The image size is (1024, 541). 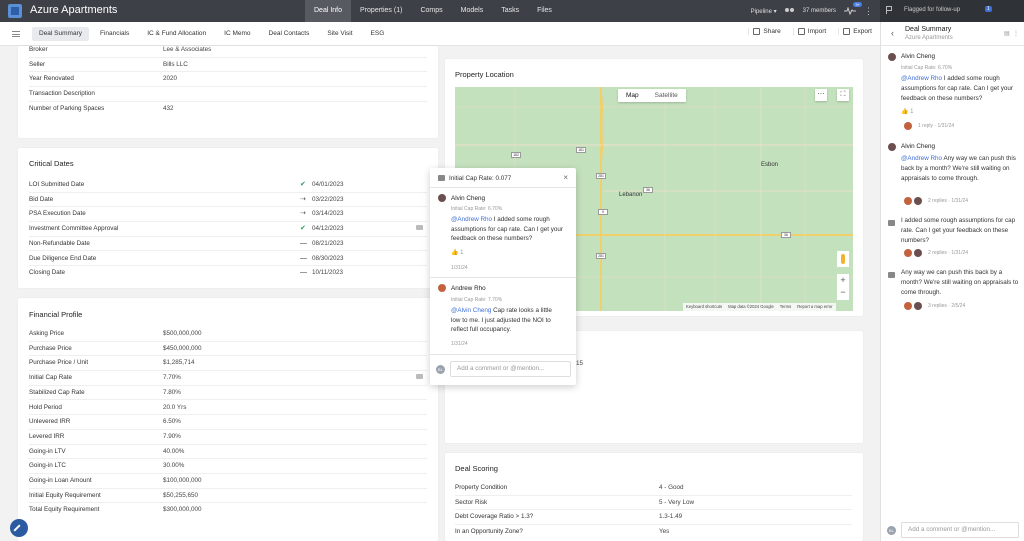 What do you see at coordinates (494, 517) in the screenshot?
I see `row-label: Debt Coverage Ratio > 1.3?` at bounding box center [494, 517].